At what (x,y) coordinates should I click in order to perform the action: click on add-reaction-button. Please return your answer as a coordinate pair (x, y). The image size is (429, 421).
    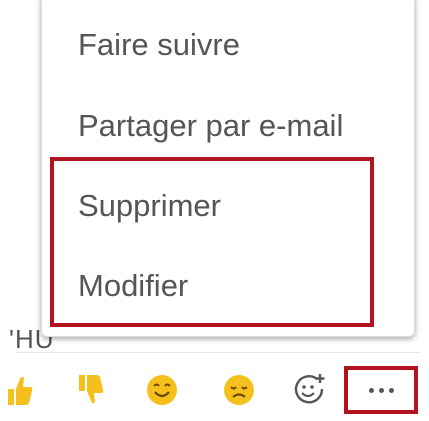
    Looking at the image, I should click on (310, 390).